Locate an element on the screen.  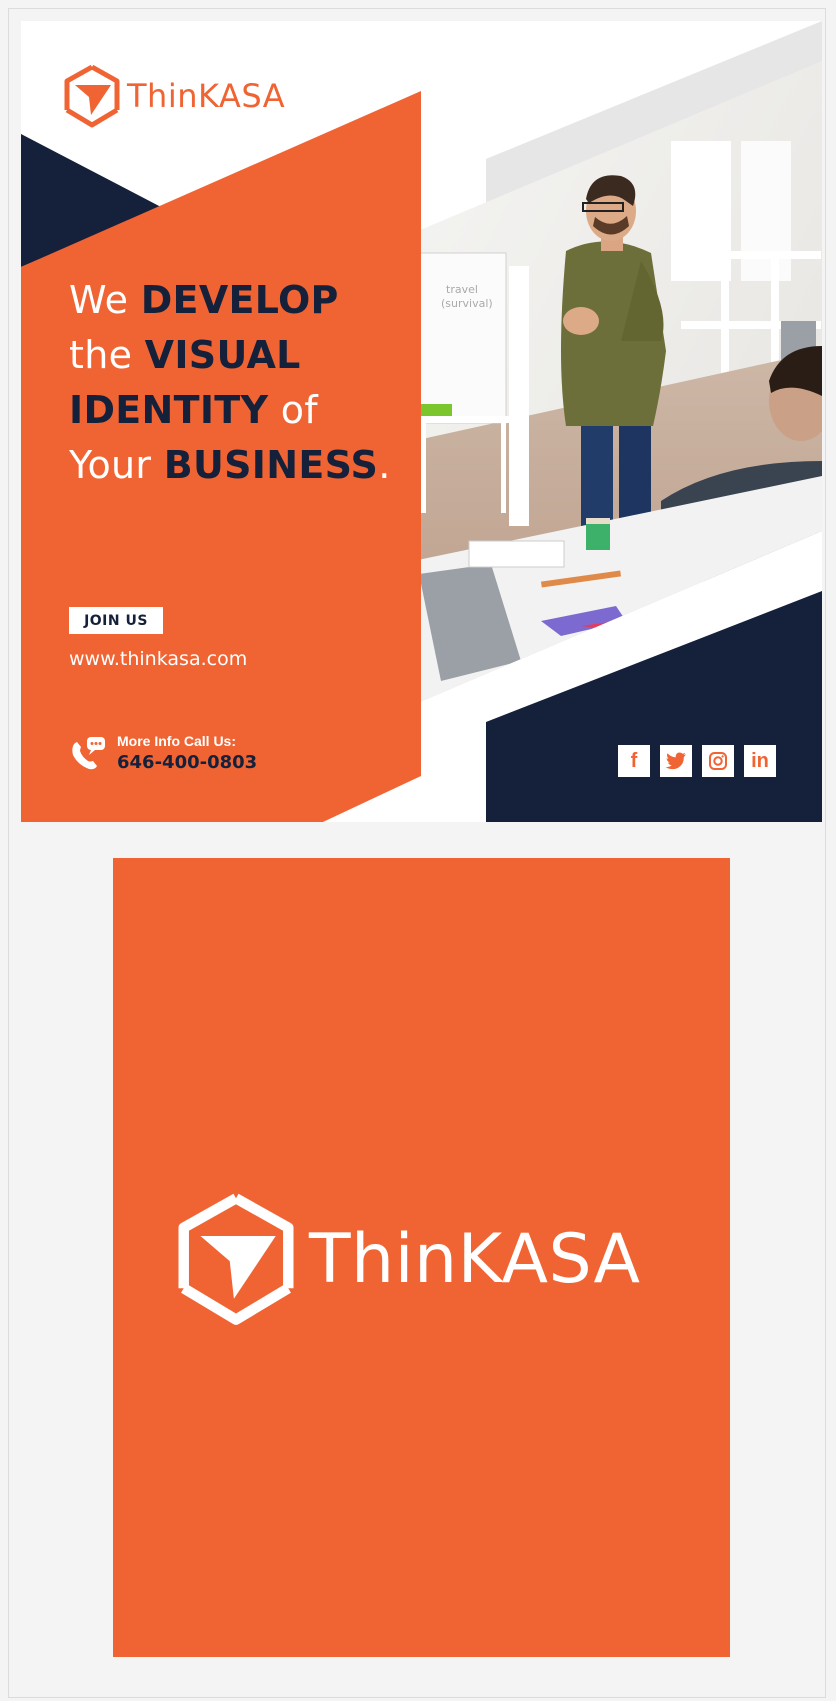
call-label: More Info Call Us: is located at coordinates (177, 741).